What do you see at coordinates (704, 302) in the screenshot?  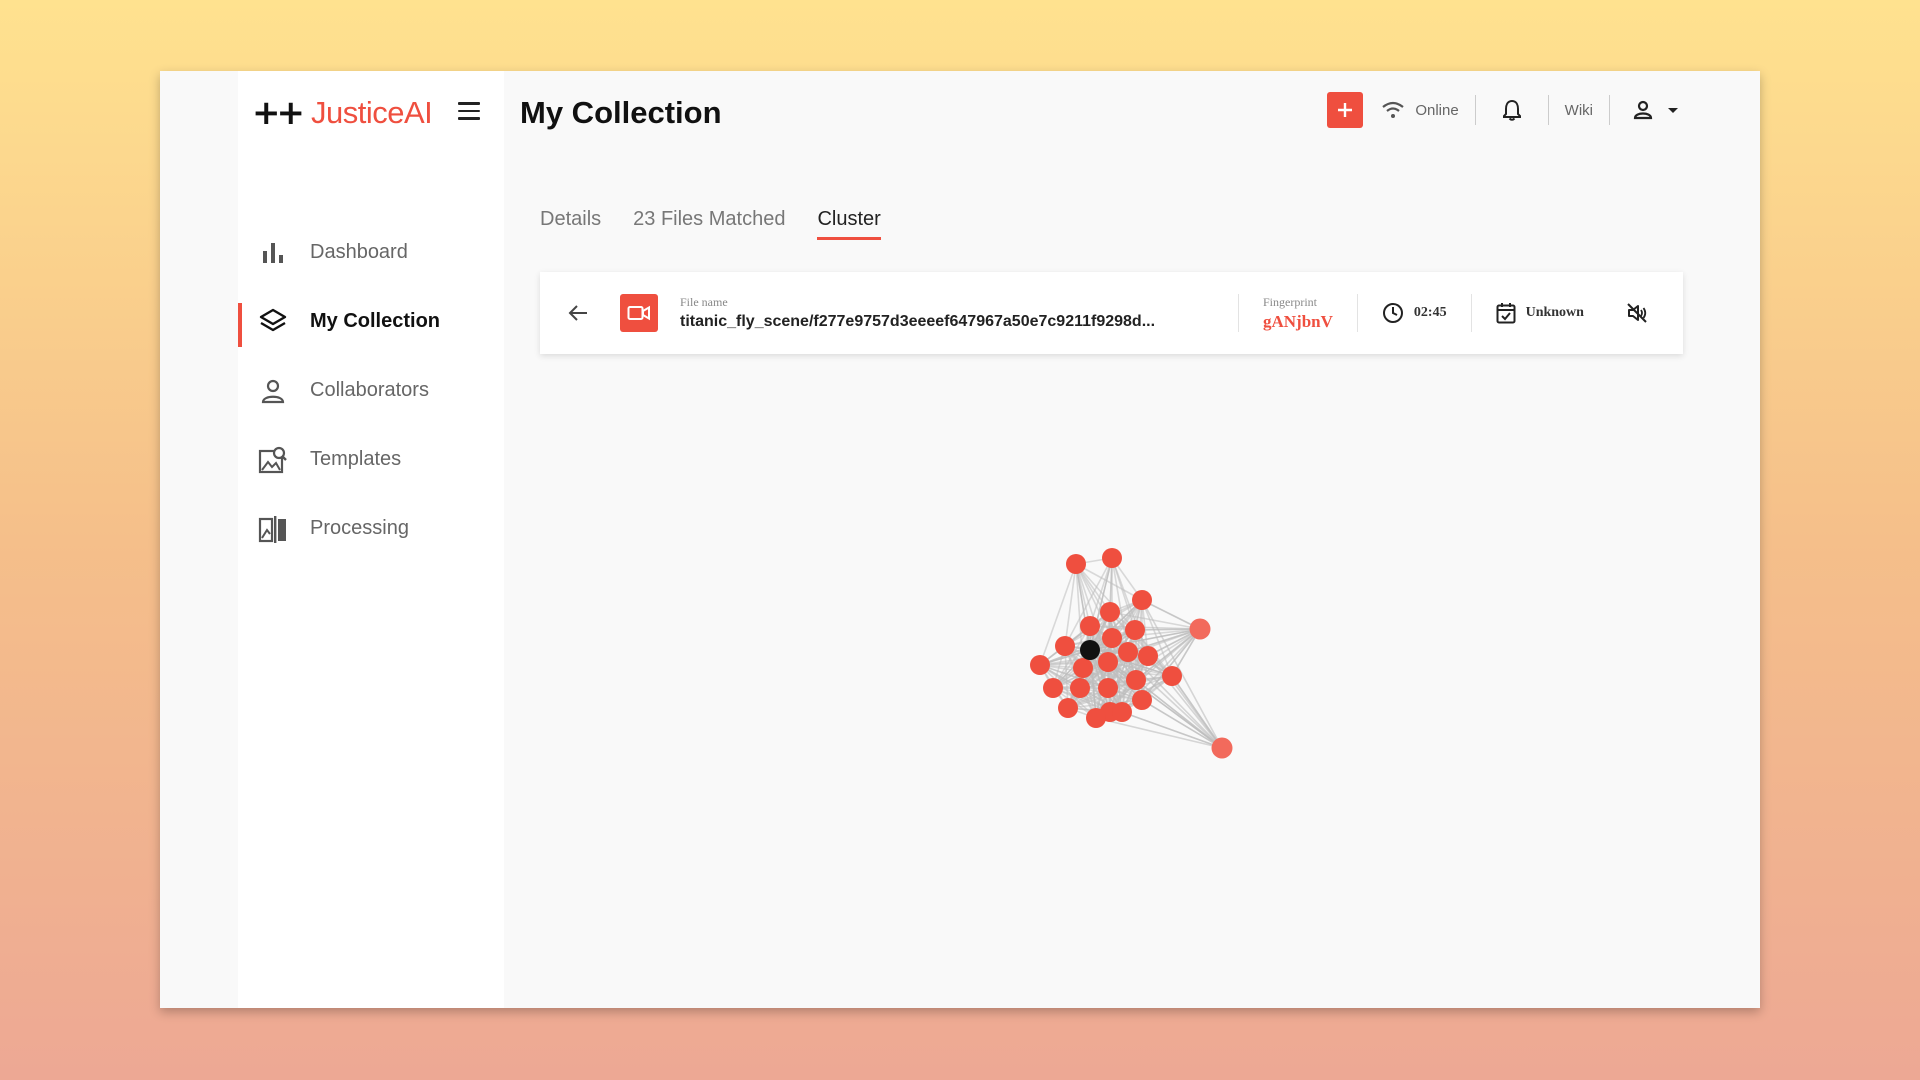 I see `file-name-label: File name` at bounding box center [704, 302].